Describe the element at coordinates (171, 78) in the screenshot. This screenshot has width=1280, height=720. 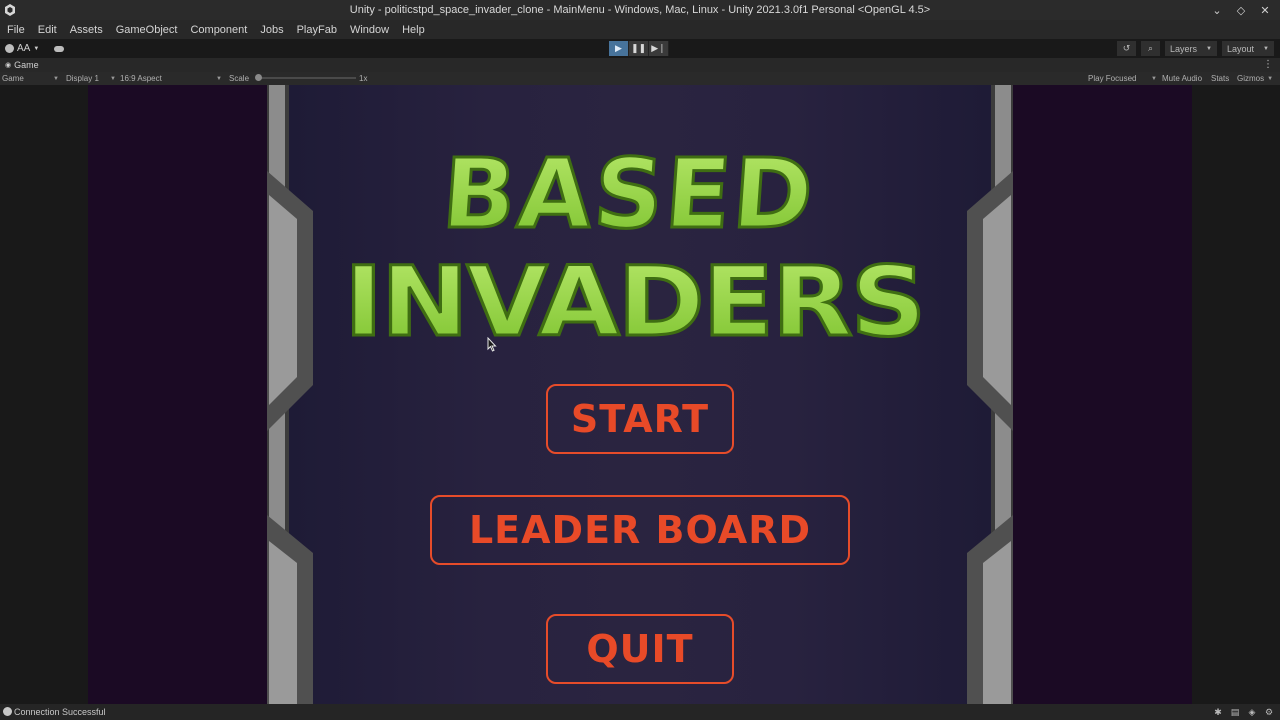
I see `aspect-dropdown: 16:9 Aspect ▼` at that location.